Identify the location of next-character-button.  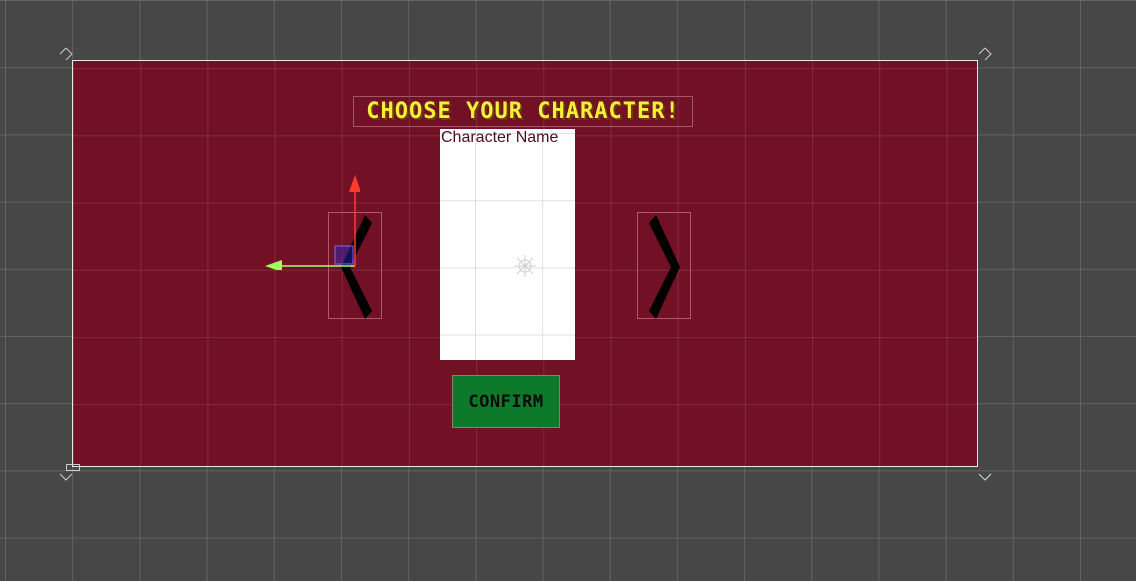
(664, 265).